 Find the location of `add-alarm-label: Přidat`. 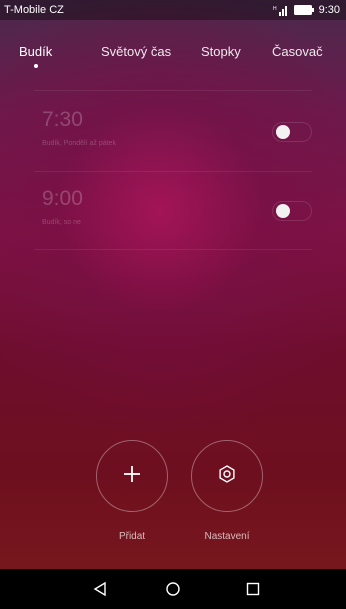

add-alarm-label: Přidat is located at coordinates (132, 536).